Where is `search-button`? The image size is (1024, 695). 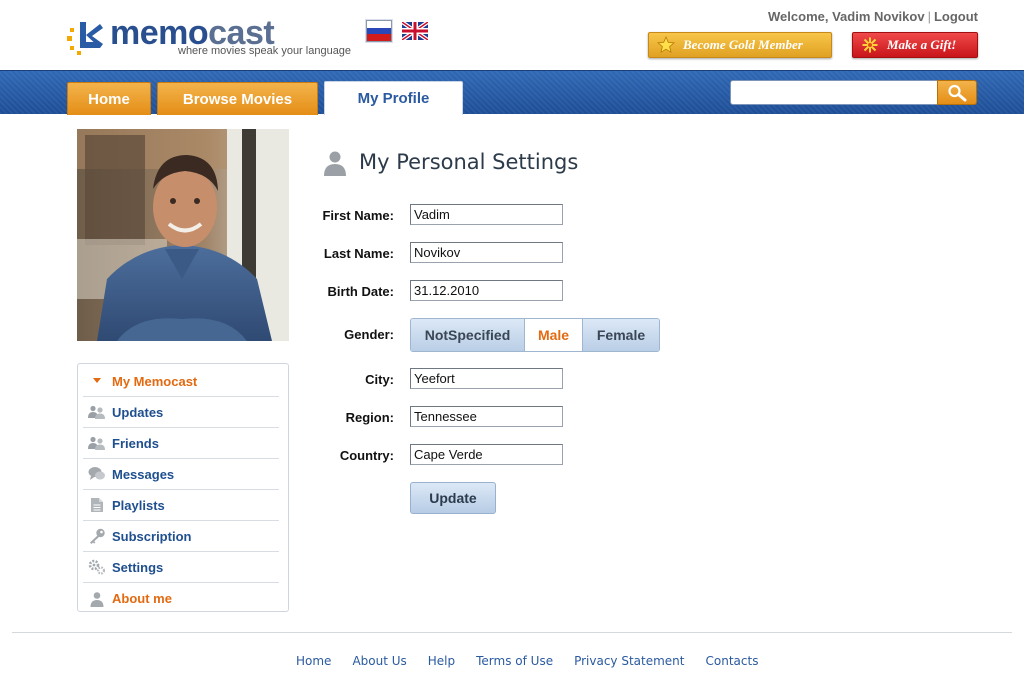 search-button is located at coordinates (957, 92).